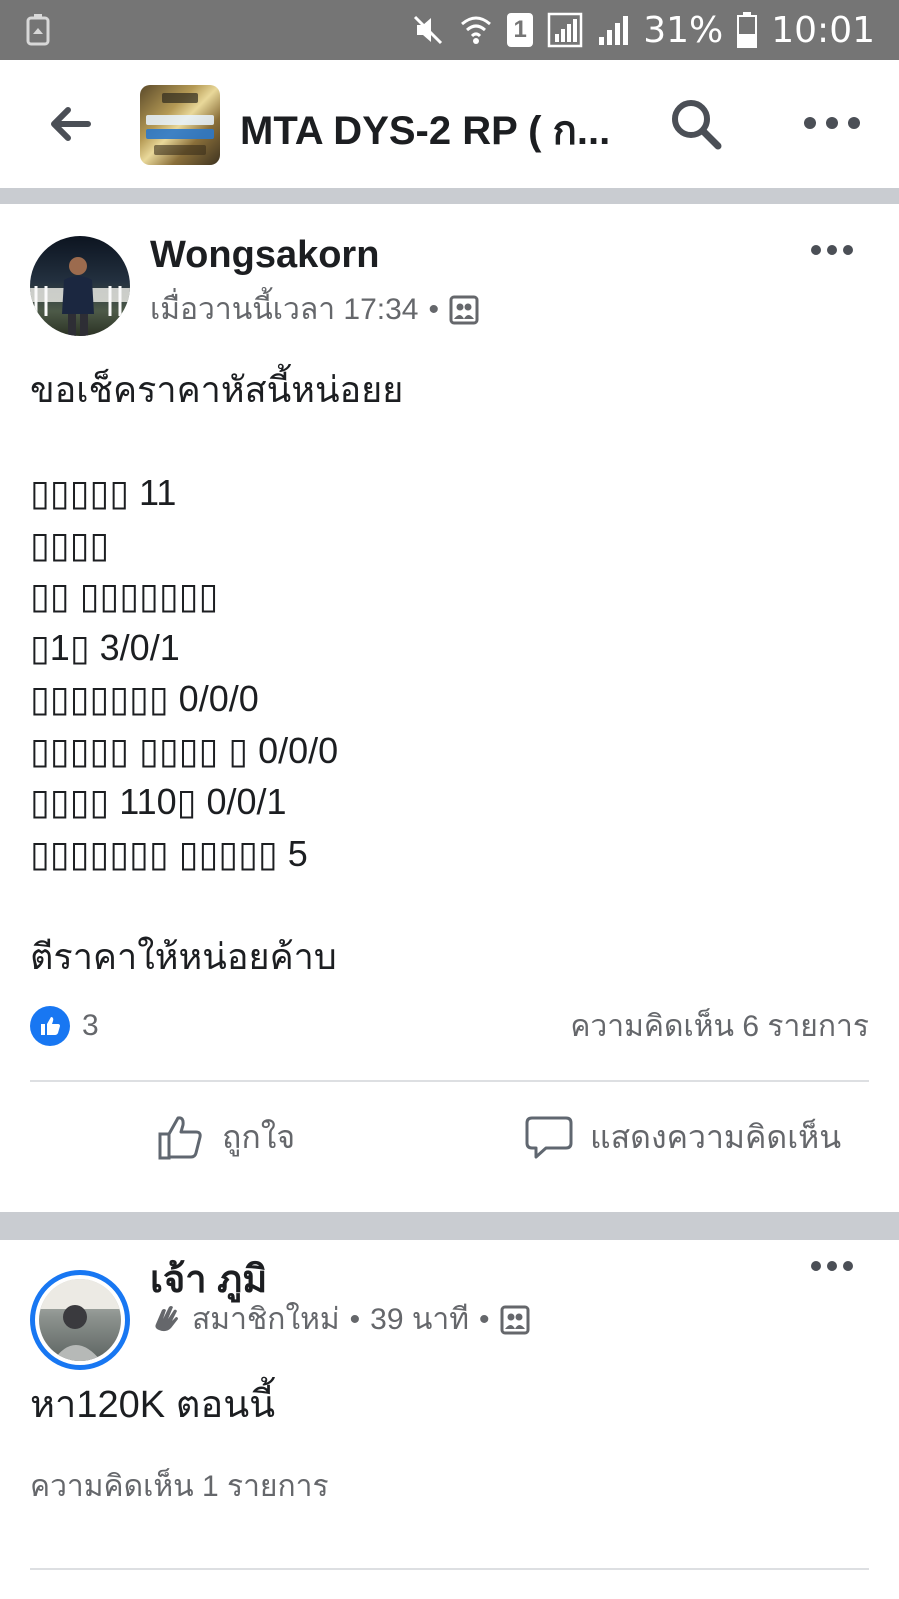 This screenshot has height=1599, width=899. Describe the element at coordinates (180, 1138) in the screenshot. I see `thumbs-up-icon` at that location.